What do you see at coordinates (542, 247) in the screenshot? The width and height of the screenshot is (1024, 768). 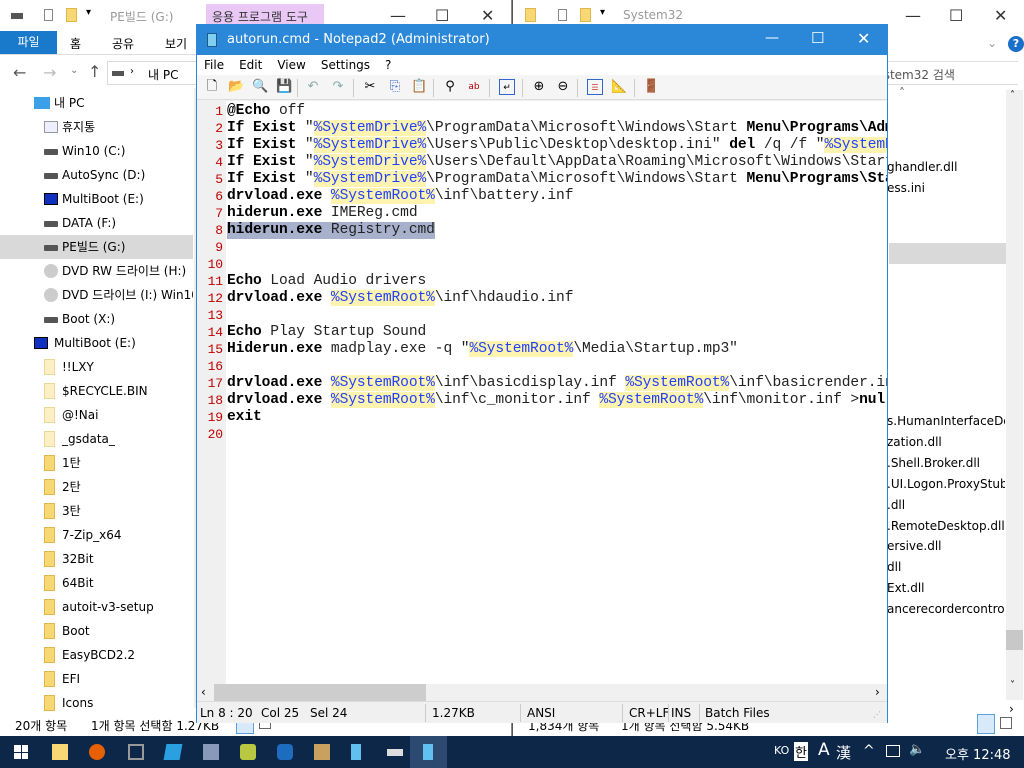 I see `code-line: 9` at bounding box center [542, 247].